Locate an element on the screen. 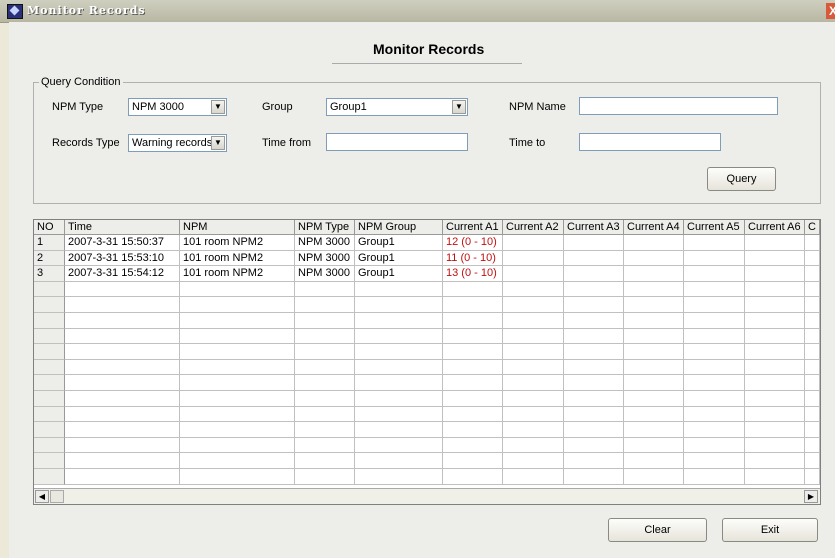  table-cell: 11 (0 - 10) is located at coordinates (473, 258).